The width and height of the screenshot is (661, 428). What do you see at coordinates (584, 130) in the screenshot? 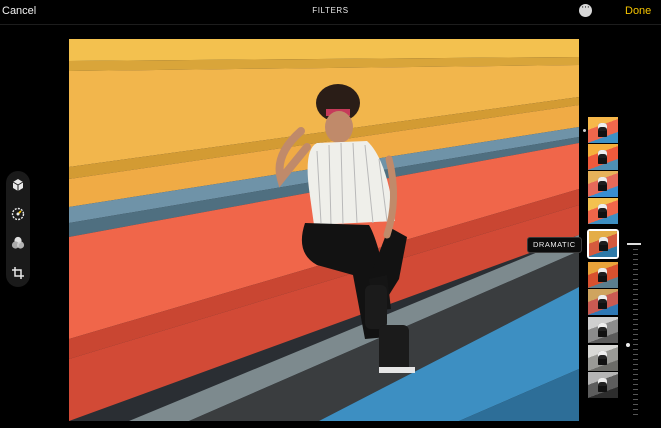
I see `filter-strip-indicator` at bounding box center [584, 130].